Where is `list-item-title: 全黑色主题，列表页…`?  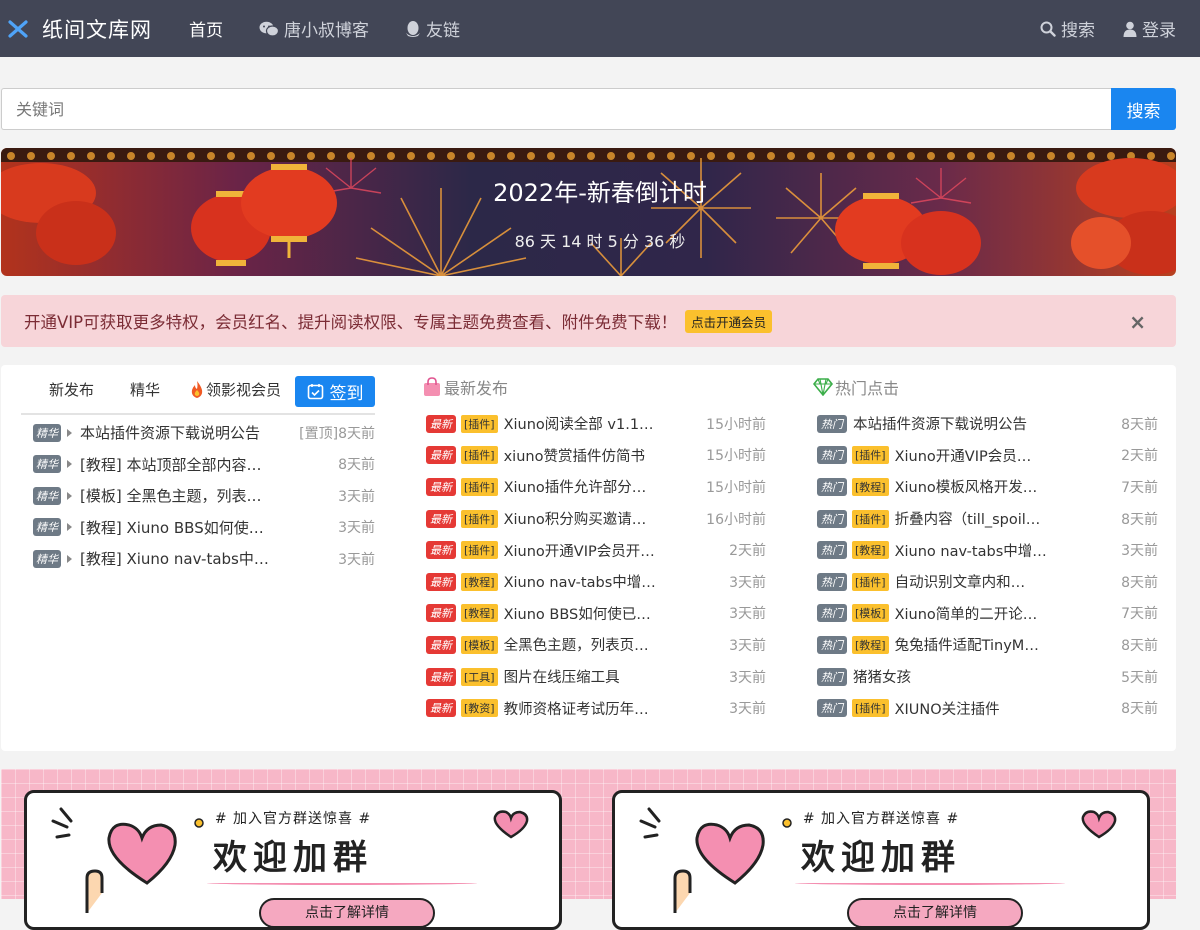 list-item-title: 全黑色主题，列表页… is located at coordinates (612, 644).